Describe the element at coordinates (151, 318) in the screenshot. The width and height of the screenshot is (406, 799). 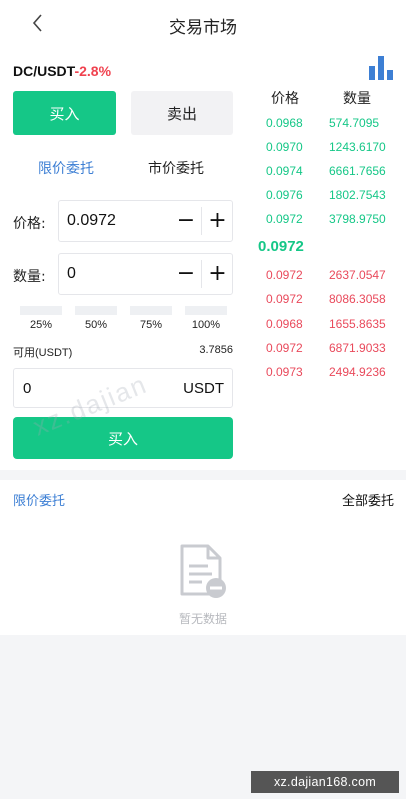
I see `percent-75-button: 75%` at that location.